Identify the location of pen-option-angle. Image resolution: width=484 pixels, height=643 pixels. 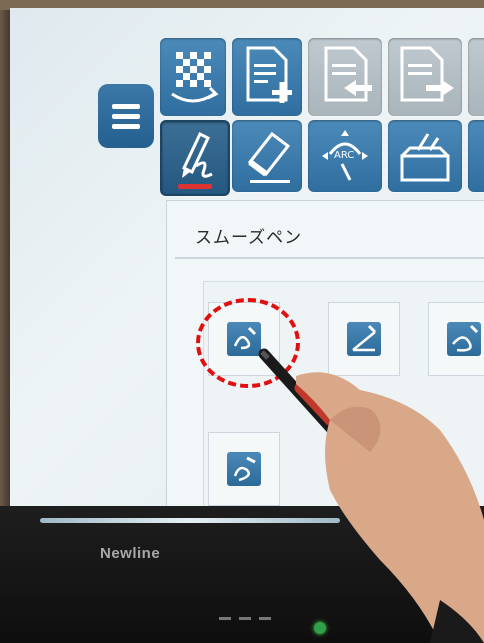
(364, 339).